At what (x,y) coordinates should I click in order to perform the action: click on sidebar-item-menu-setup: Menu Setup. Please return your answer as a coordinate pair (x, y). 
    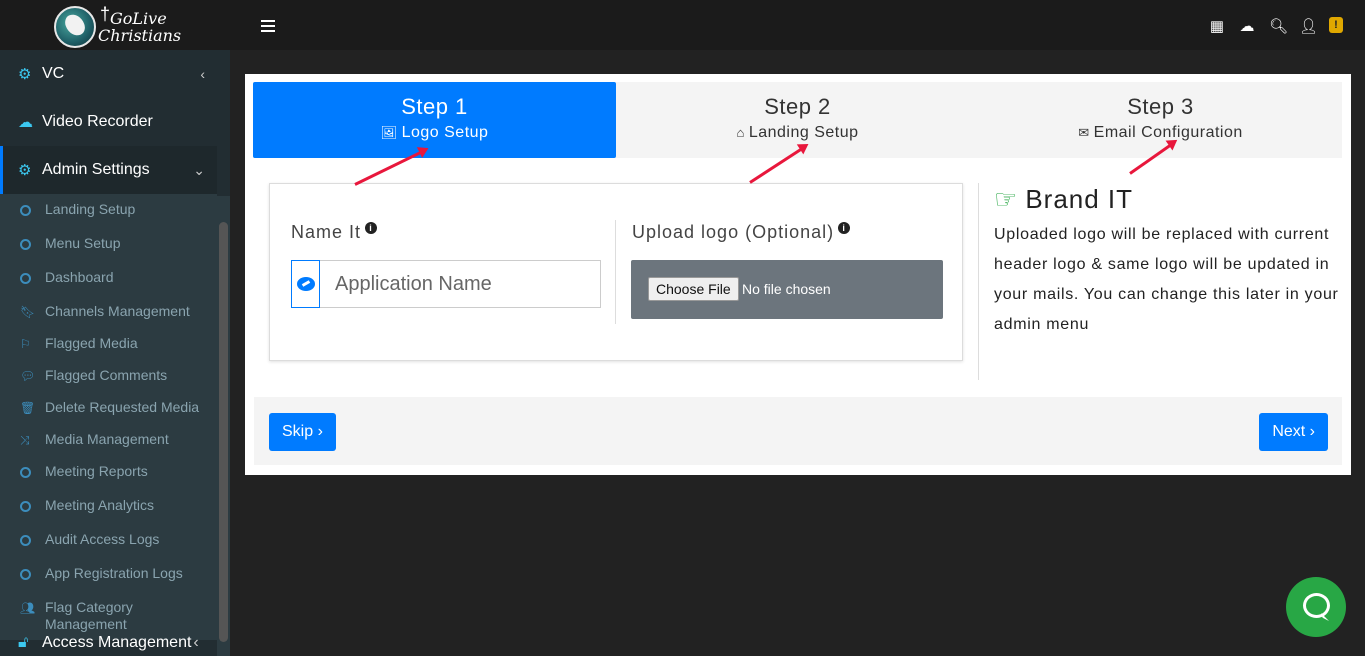
    Looking at the image, I should click on (108, 245).